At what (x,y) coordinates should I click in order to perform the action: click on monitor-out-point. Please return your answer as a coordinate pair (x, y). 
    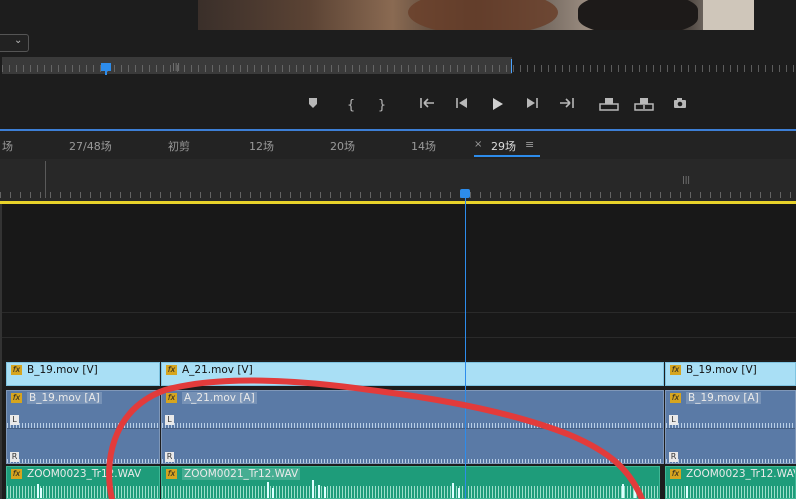
    Looking at the image, I should click on (511, 66).